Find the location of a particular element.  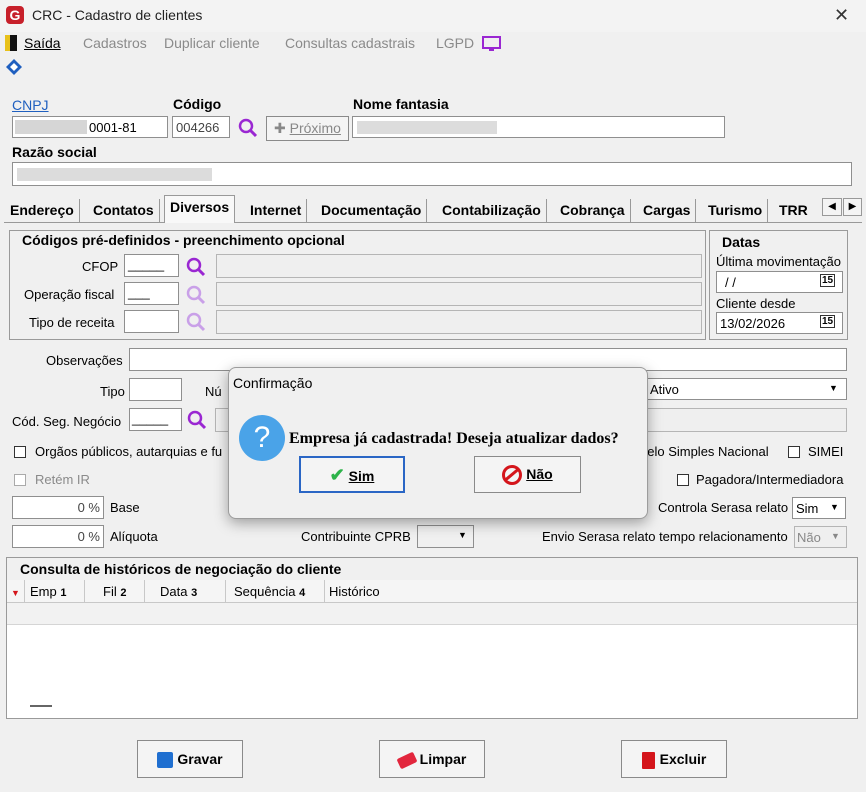

tab-scroll-left: ◀ is located at coordinates (832, 207).